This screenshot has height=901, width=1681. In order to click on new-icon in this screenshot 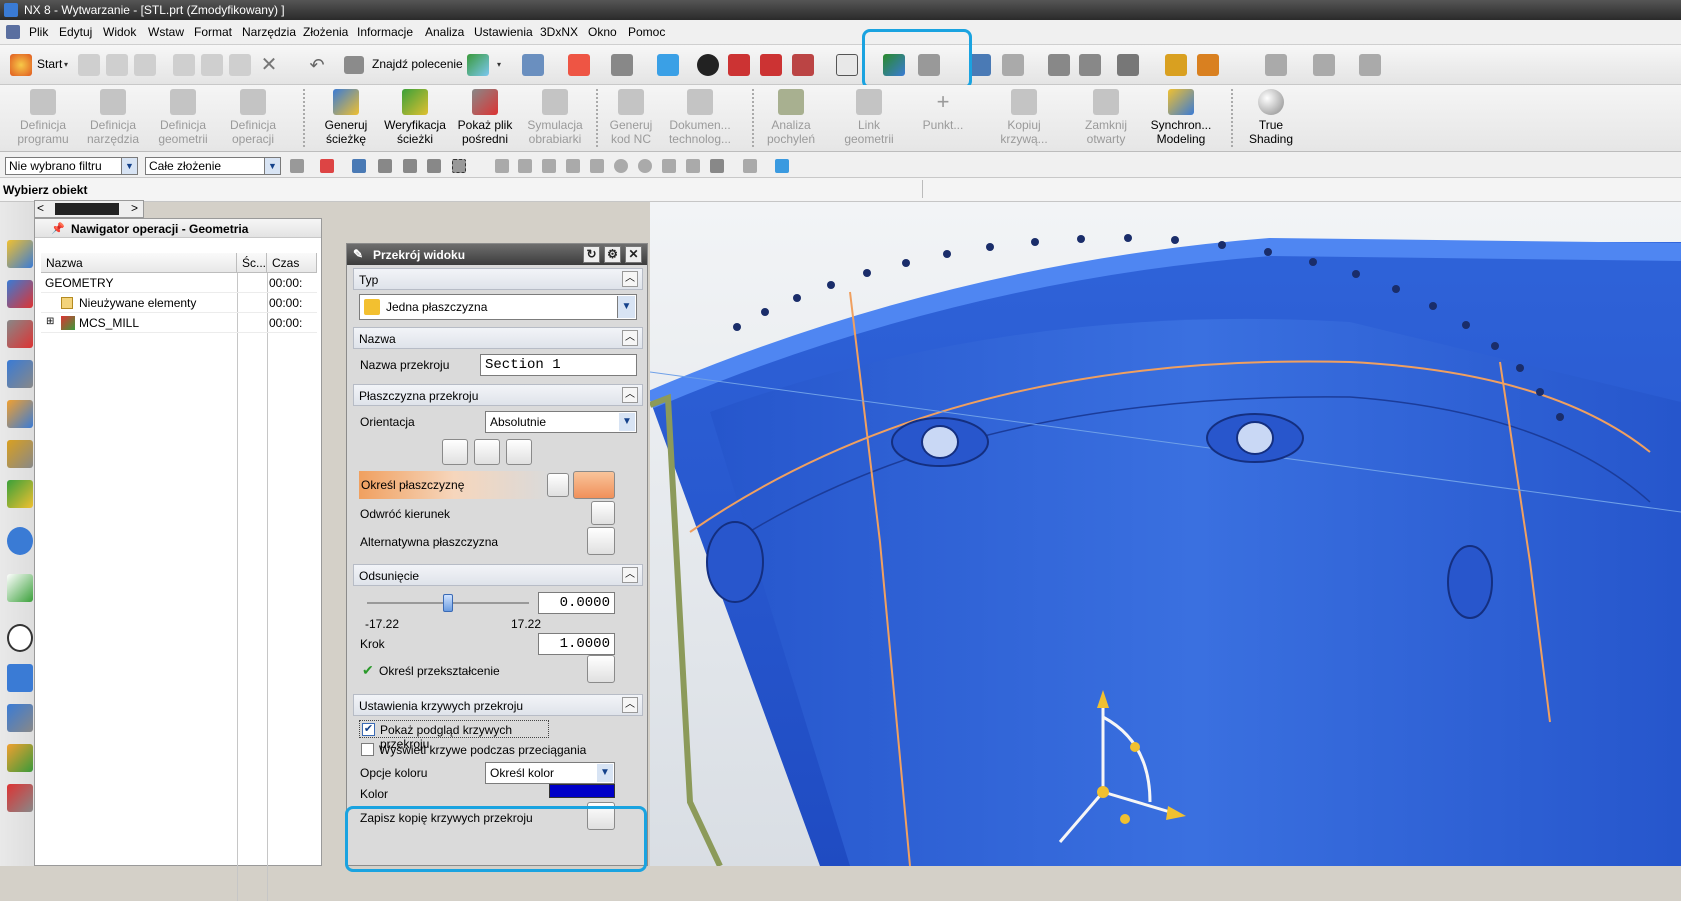, I will do `click(89, 65)`.